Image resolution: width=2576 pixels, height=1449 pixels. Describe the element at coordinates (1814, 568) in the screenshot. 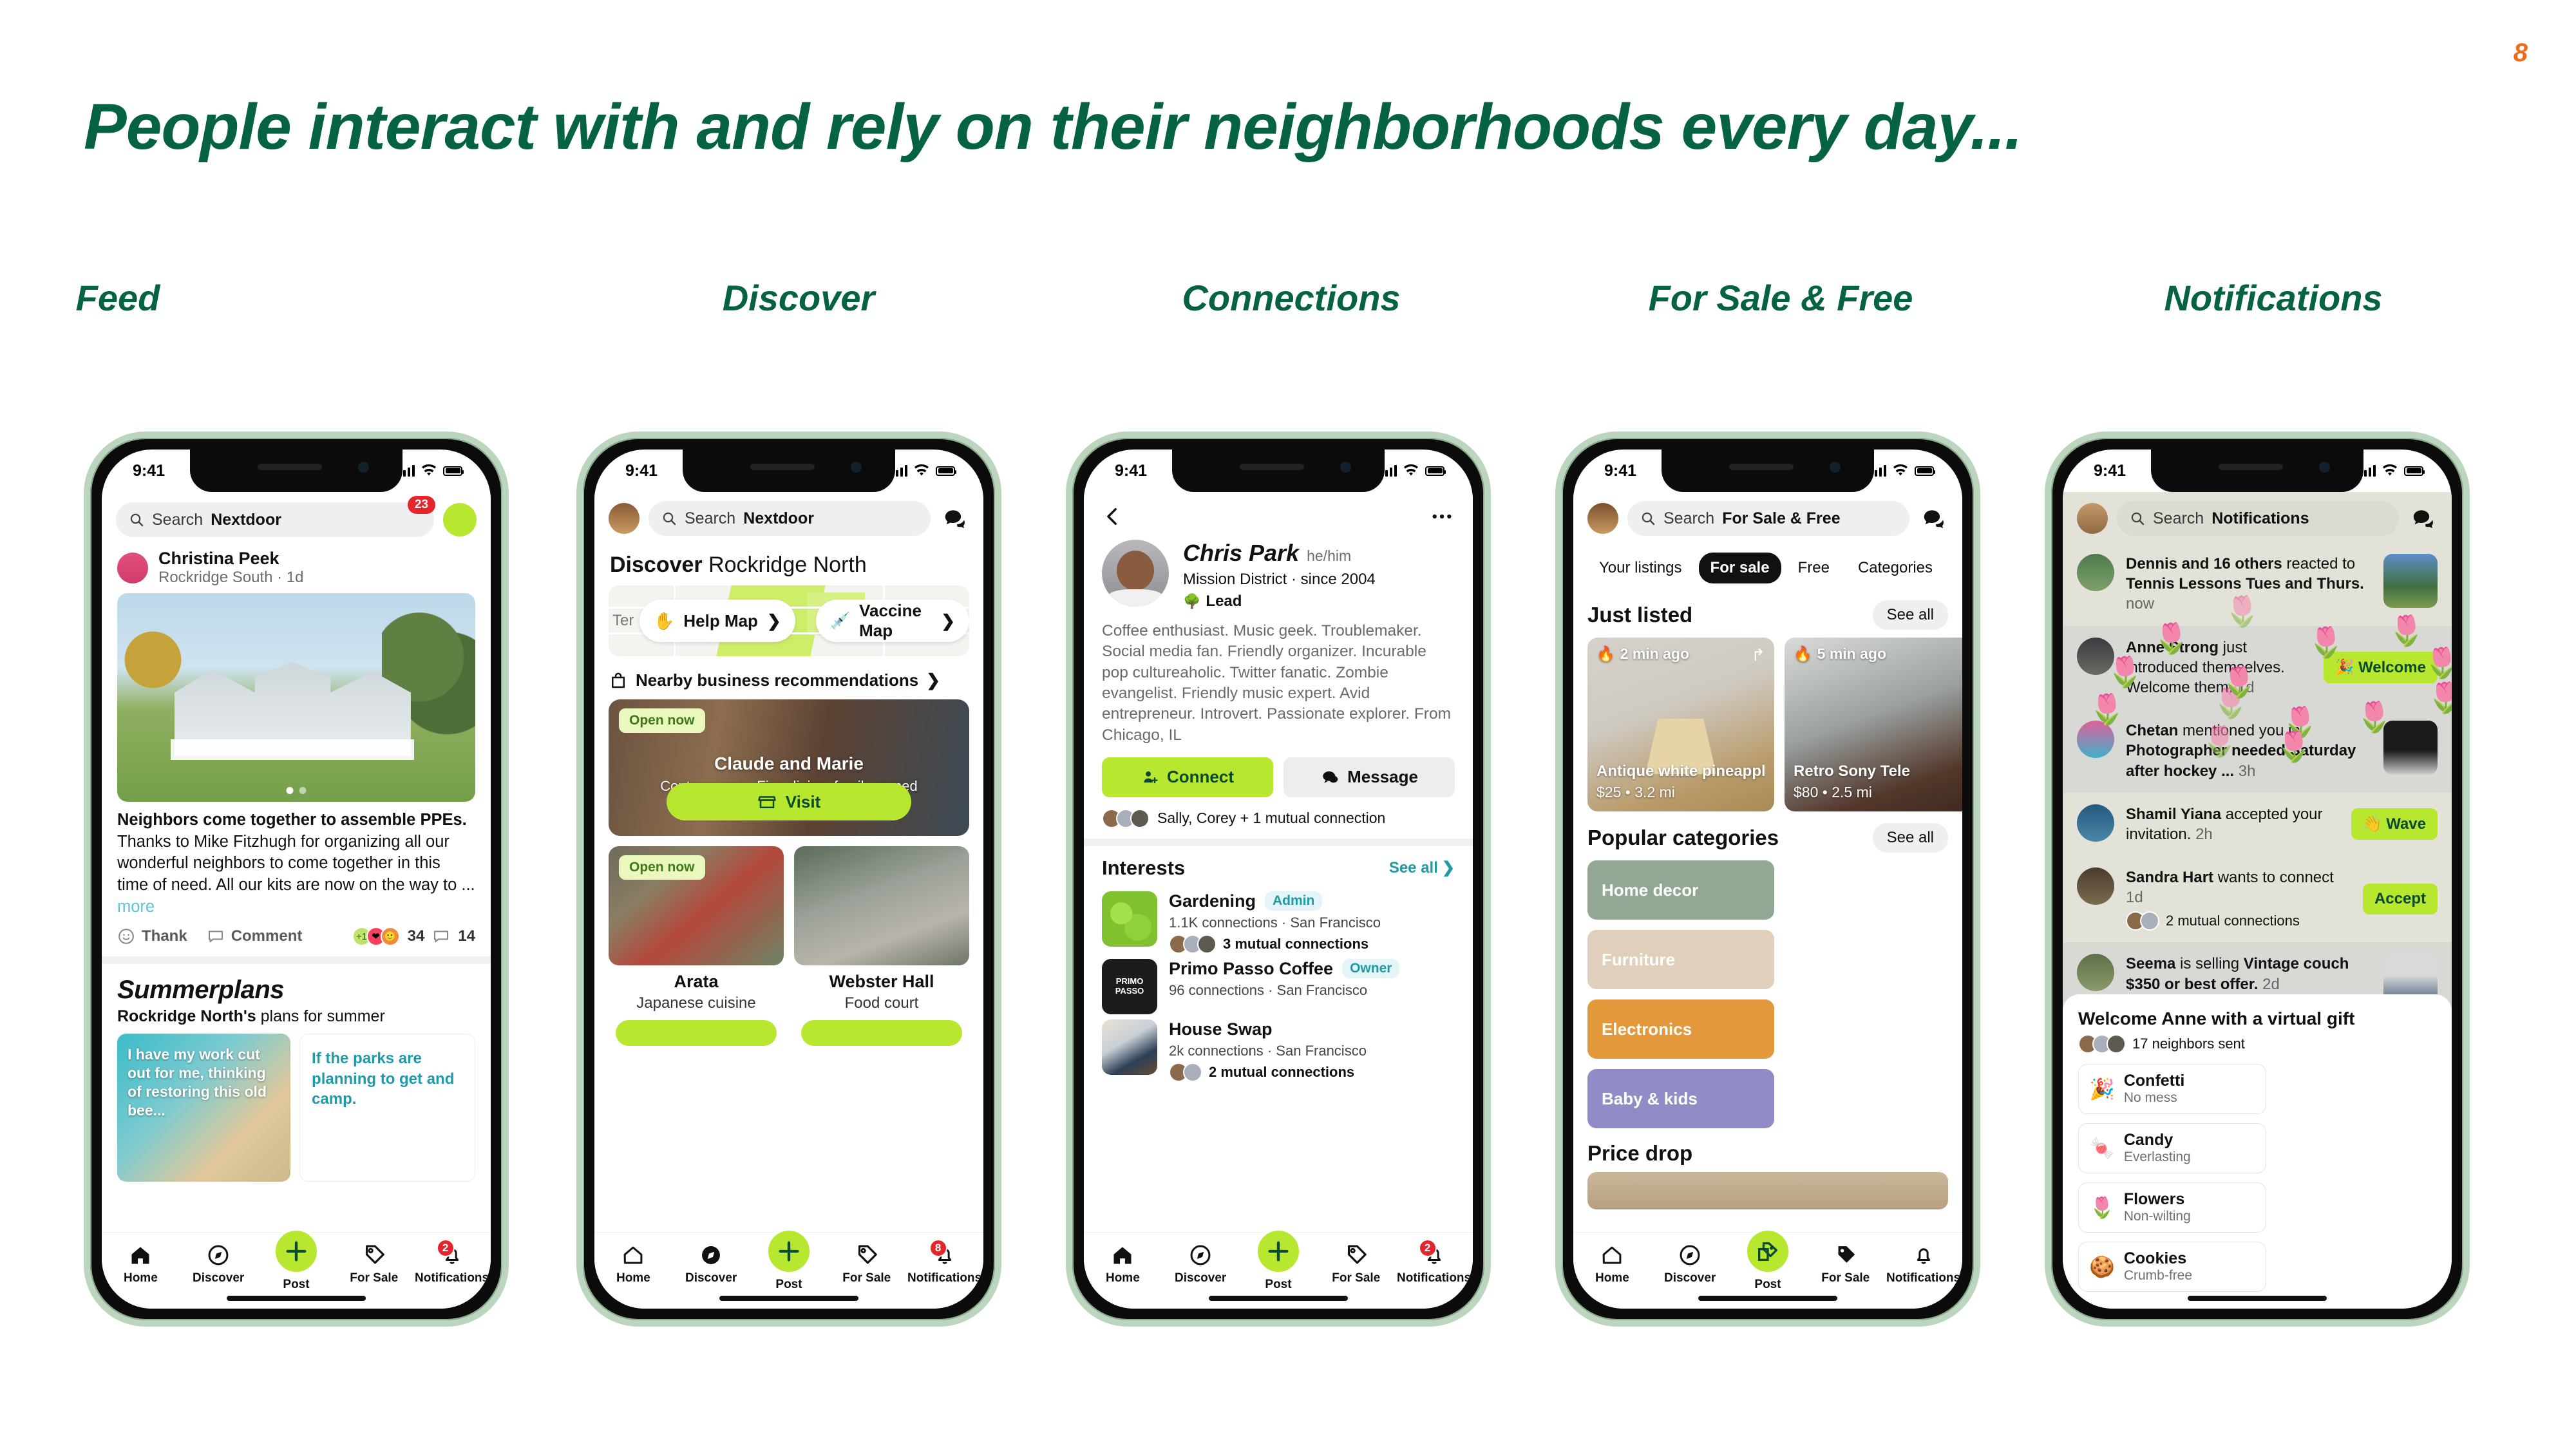

I see `tab-free: Free` at that location.